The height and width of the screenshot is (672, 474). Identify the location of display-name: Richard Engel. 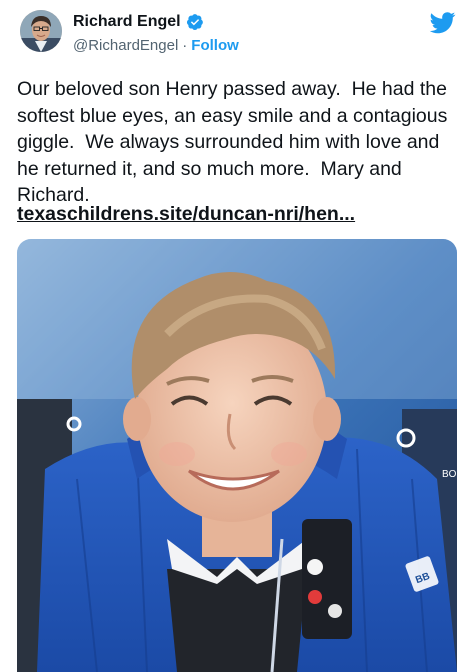
(127, 22).